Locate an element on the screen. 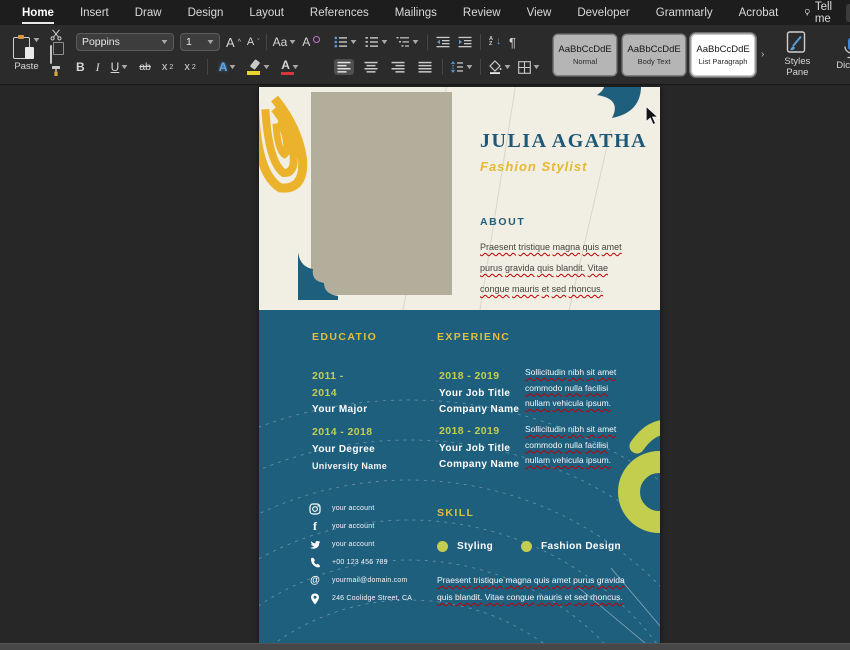 This screenshot has width=850, height=650. email-icon: @ is located at coordinates (315, 580).